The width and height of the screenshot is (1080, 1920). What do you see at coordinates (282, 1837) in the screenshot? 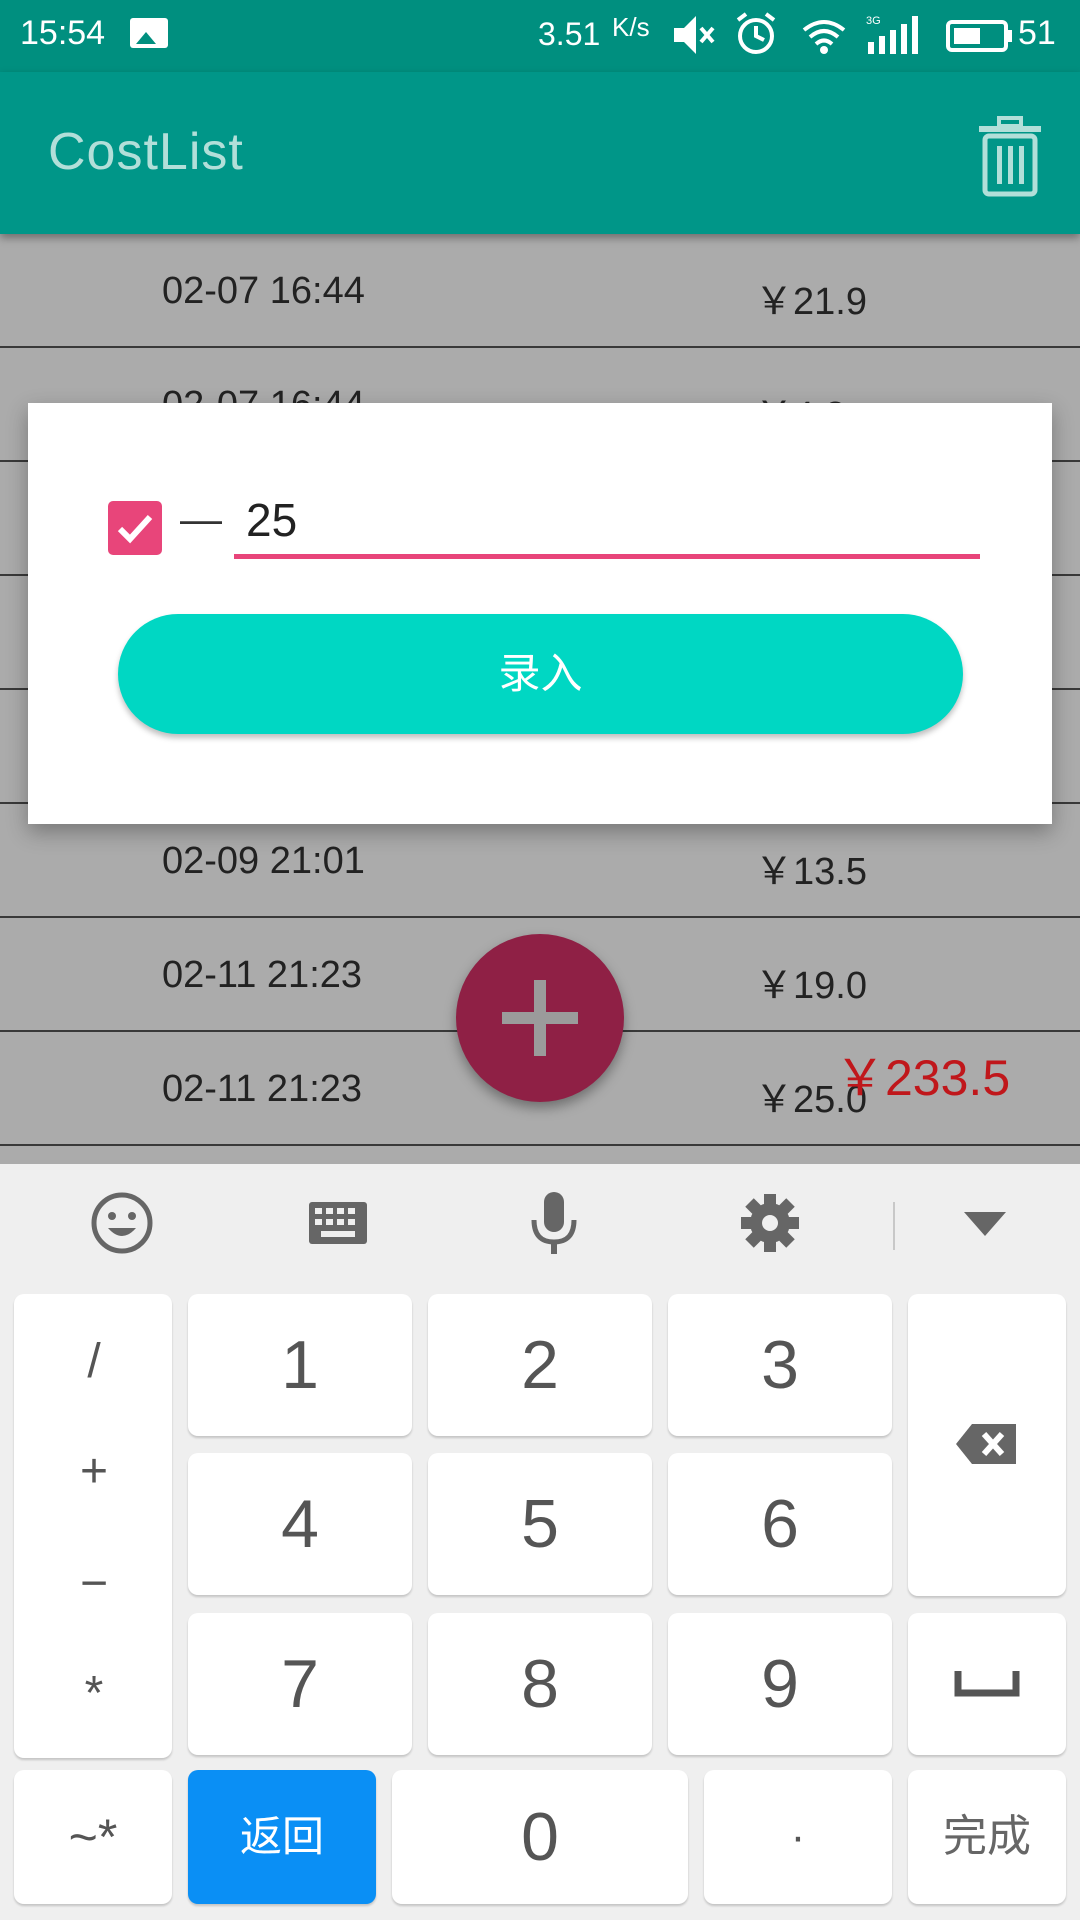
I see `back-key: 返回` at bounding box center [282, 1837].